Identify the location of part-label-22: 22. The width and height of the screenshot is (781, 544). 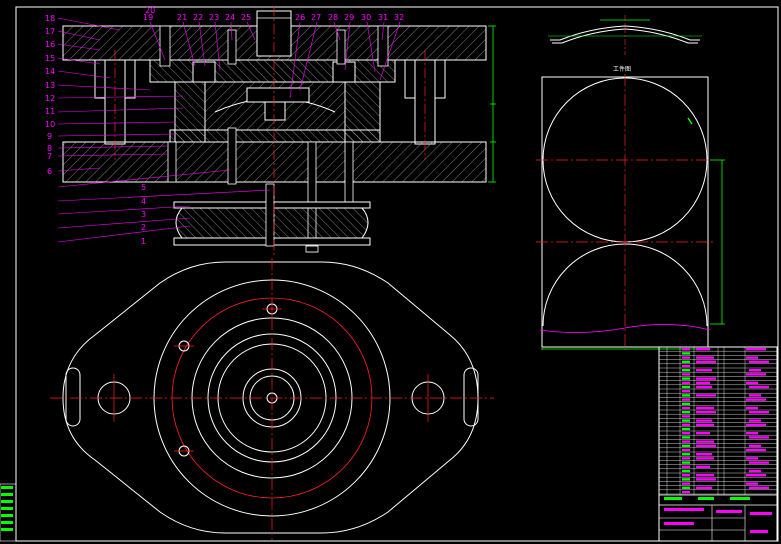
(198, 17).